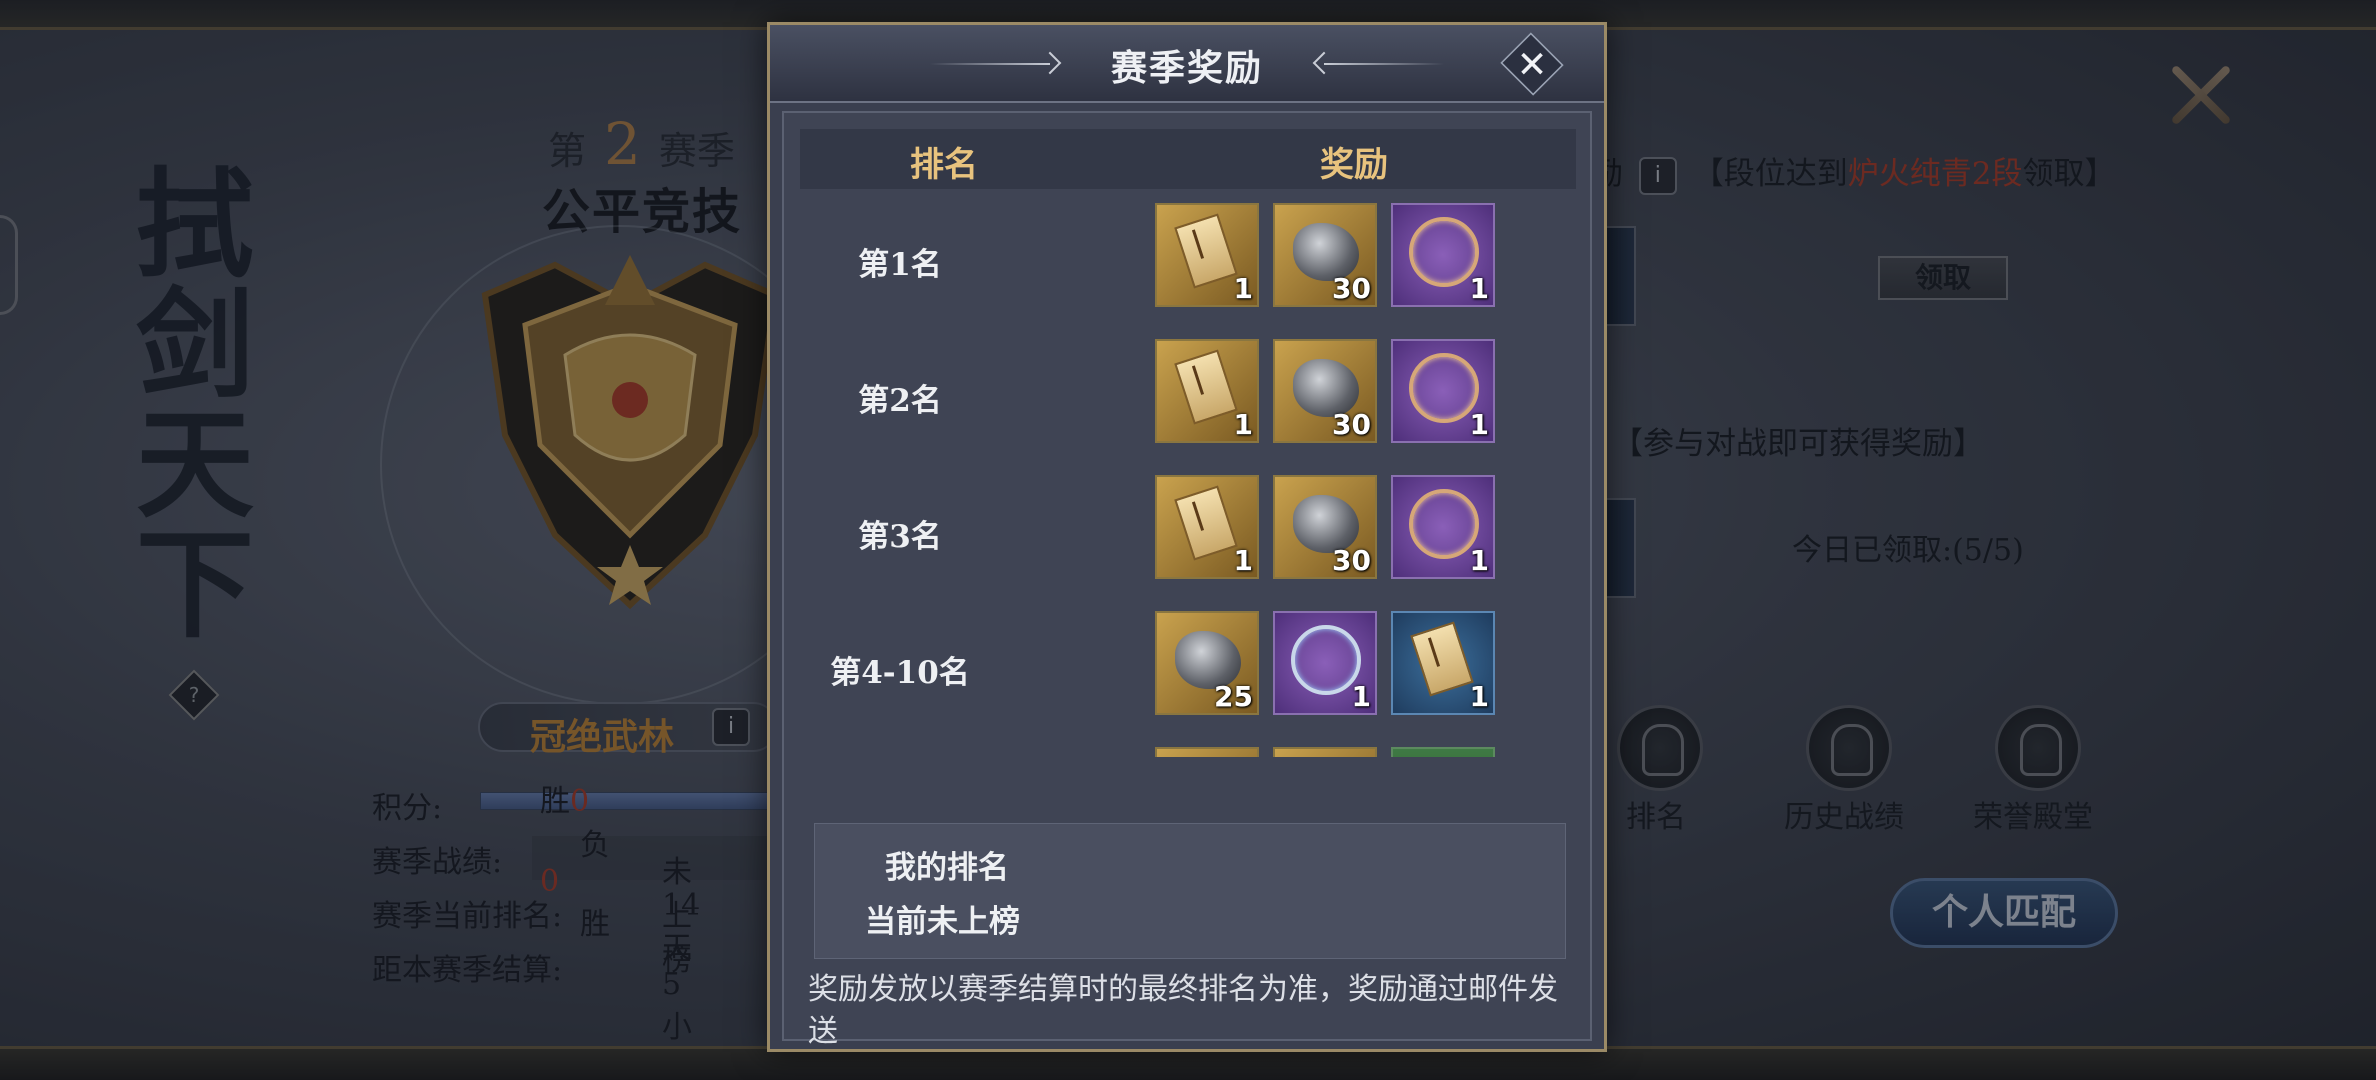 Image resolution: width=2376 pixels, height=1080 pixels. Describe the element at coordinates (944, 165) in the screenshot. I see `header-rank: 排名` at that location.